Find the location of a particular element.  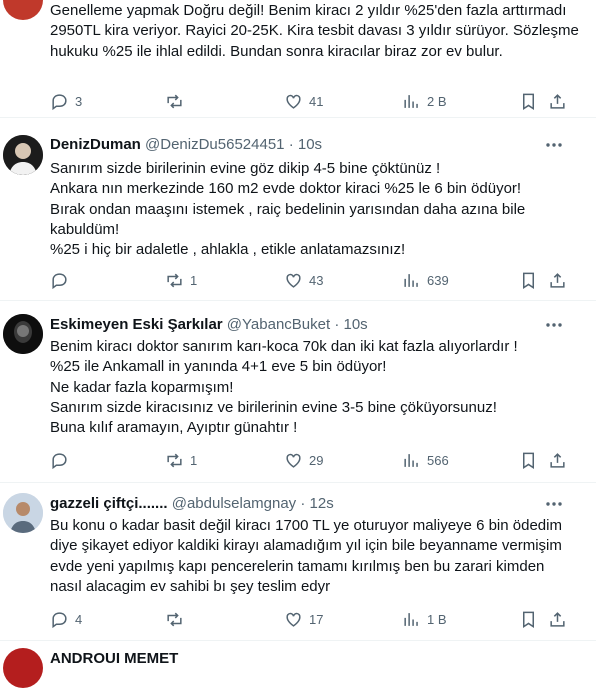

display-name: ANDROUI MEMET is located at coordinates (114, 658).